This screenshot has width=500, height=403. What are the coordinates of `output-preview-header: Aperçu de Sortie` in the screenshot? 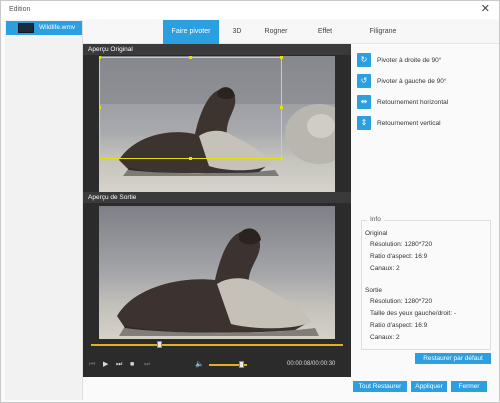 It's located at (217, 197).